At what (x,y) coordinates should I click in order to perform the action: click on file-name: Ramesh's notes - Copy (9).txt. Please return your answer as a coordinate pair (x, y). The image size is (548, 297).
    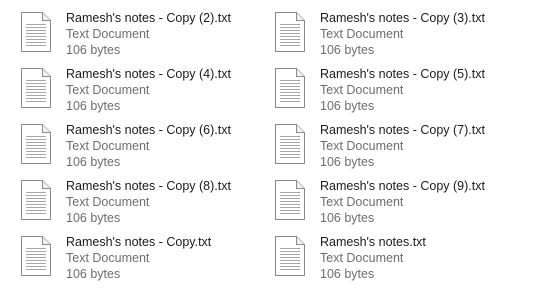
    Looking at the image, I should click on (402, 186).